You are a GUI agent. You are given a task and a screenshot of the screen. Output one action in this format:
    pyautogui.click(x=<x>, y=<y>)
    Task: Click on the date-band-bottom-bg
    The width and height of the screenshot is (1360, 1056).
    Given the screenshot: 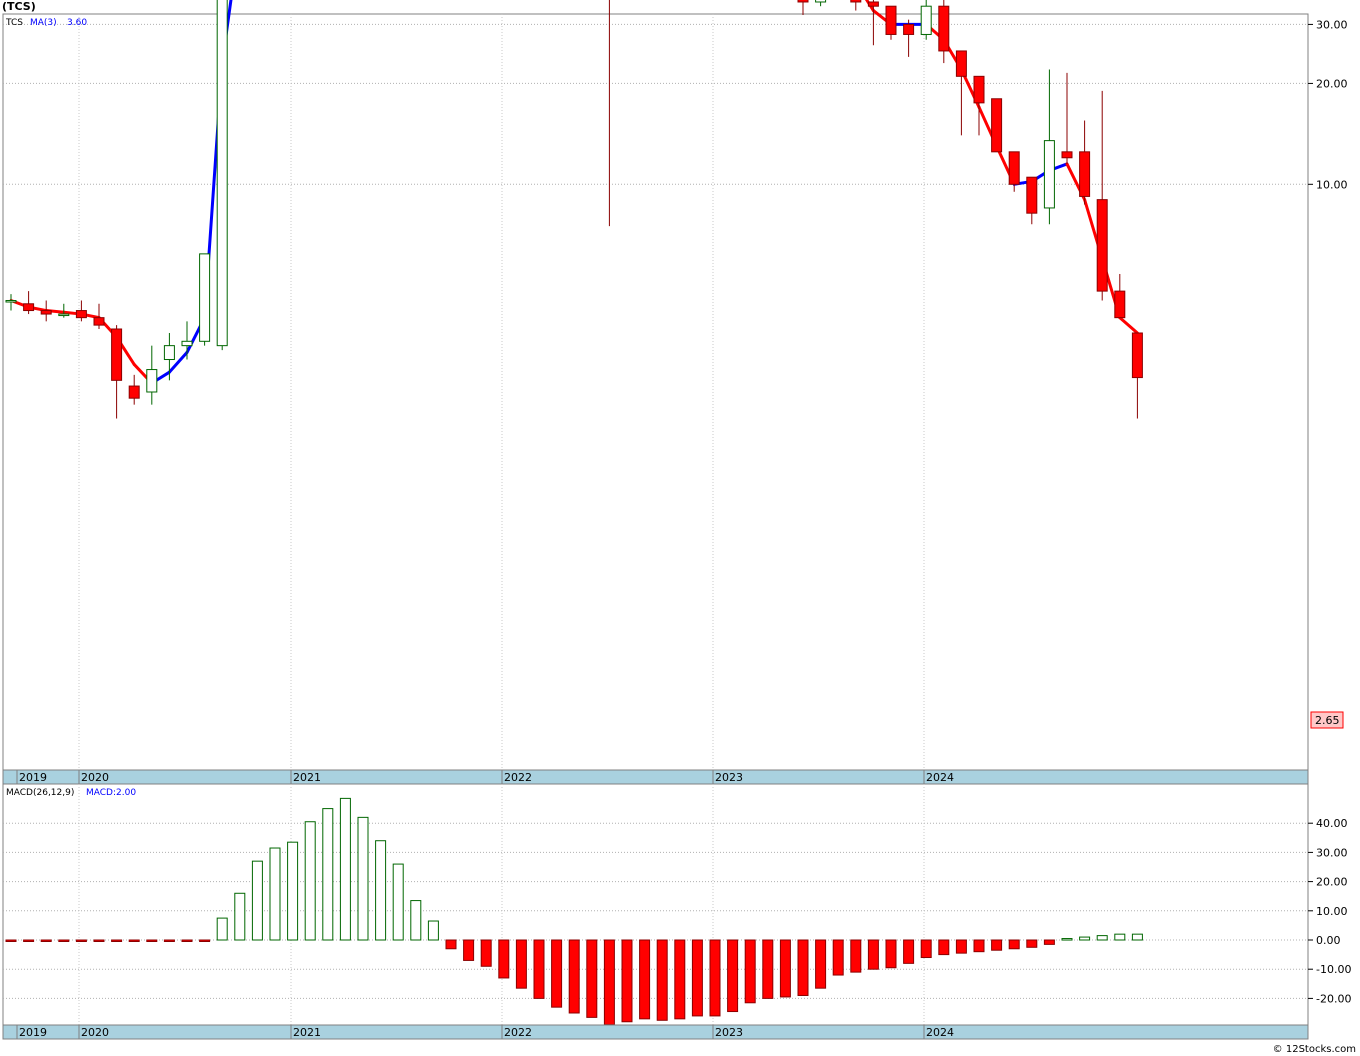 What is the action you would take?
    pyautogui.click(x=655, y=1032)
    